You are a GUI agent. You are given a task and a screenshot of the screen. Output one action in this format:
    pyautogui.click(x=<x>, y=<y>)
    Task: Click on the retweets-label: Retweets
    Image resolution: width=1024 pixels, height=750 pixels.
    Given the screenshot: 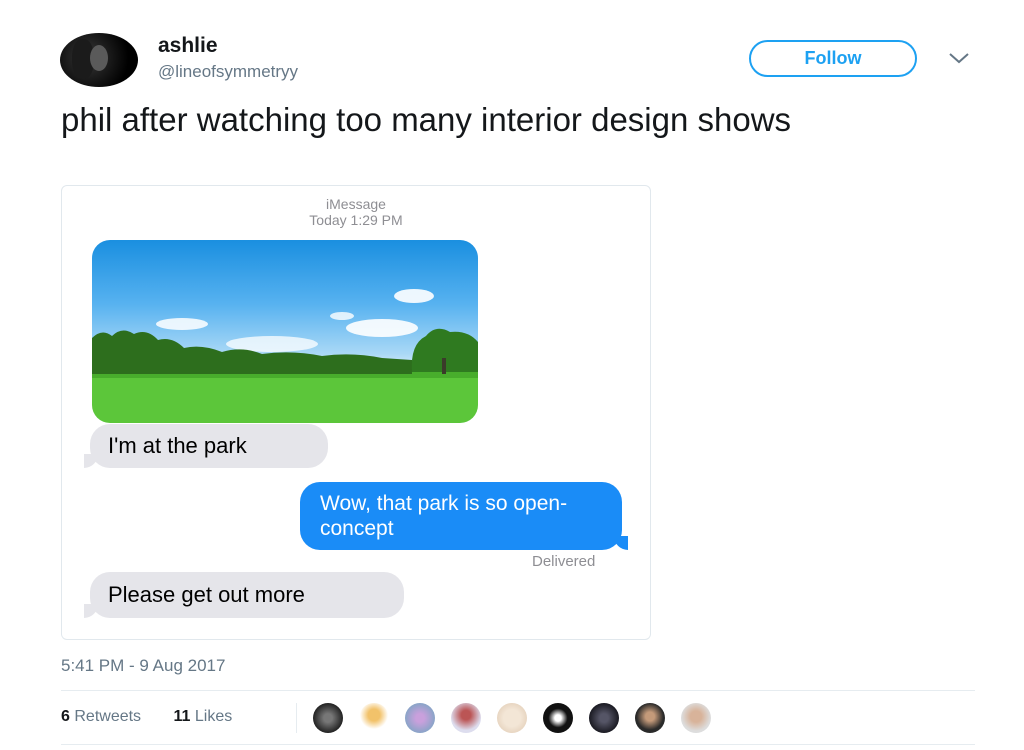 What is the action you would take?
    pyautogui.click(x=108, y=716)
    